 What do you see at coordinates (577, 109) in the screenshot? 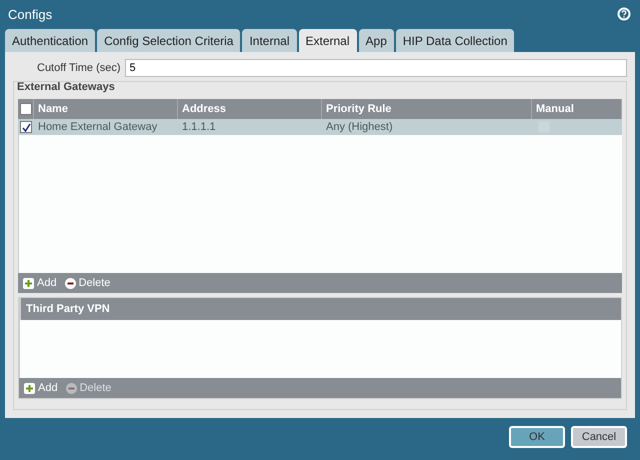
I see `column-header: Manual` at bounding box center [577, 109].